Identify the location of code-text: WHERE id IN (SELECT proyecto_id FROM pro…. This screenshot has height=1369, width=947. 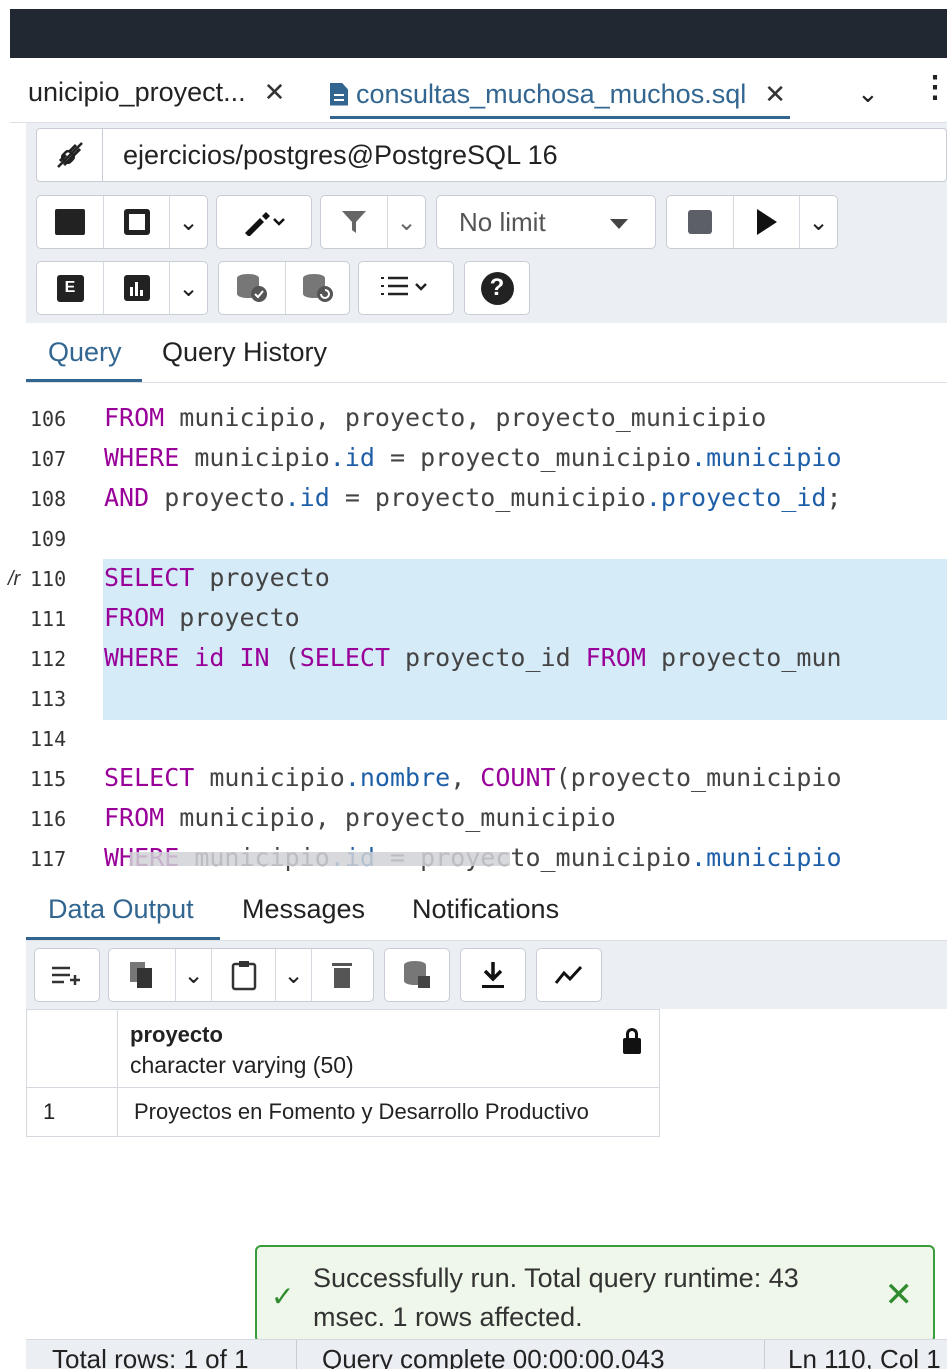
(473, 657).